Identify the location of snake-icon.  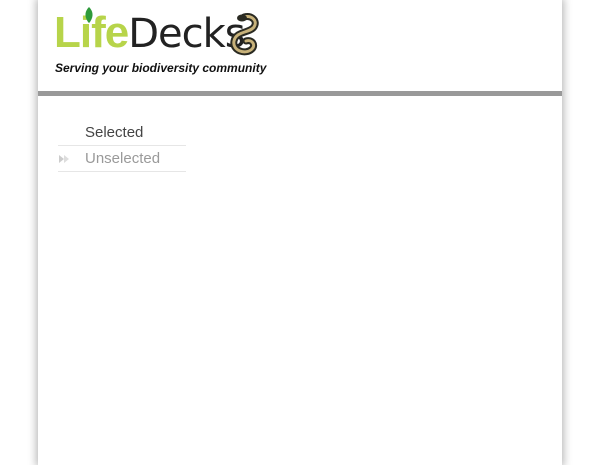
(244, 34).